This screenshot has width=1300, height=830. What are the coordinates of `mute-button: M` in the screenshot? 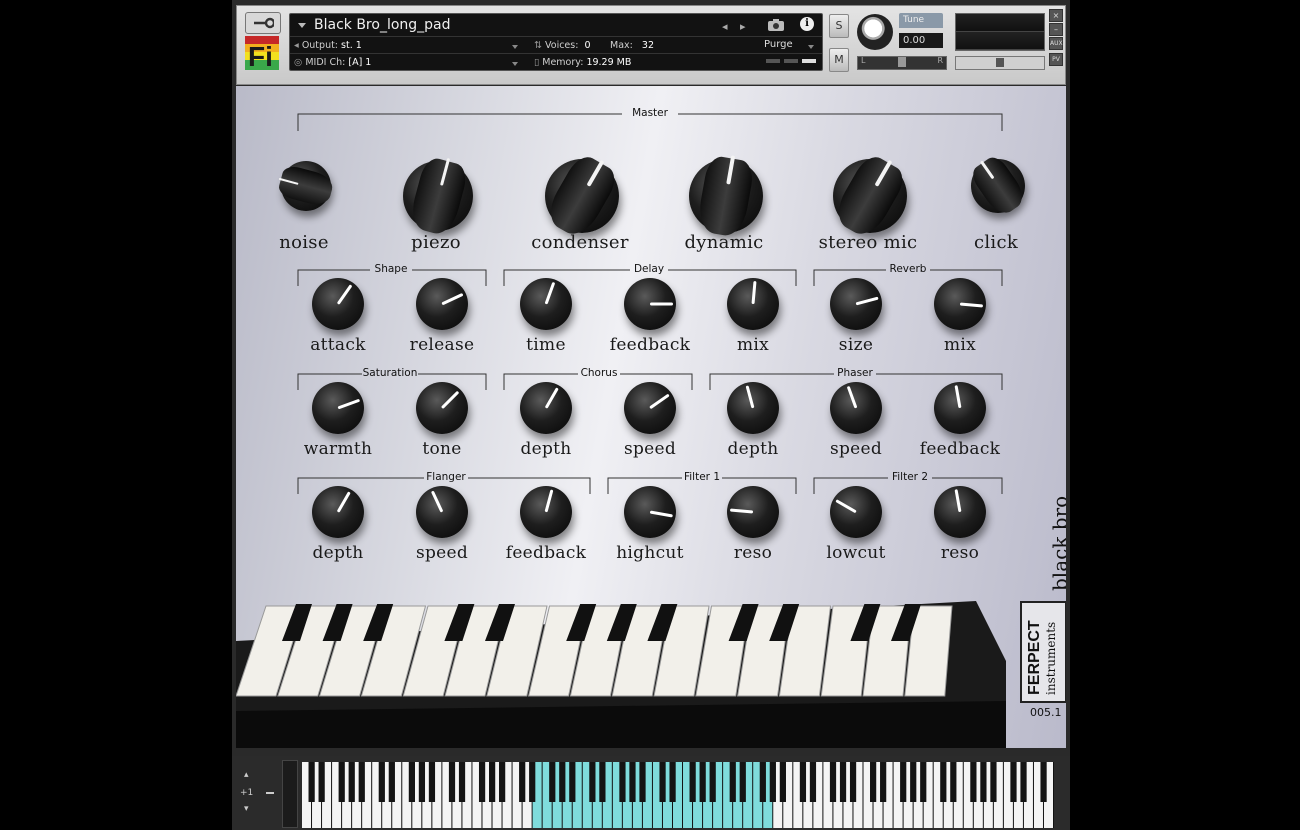 It's located at (839, 60).